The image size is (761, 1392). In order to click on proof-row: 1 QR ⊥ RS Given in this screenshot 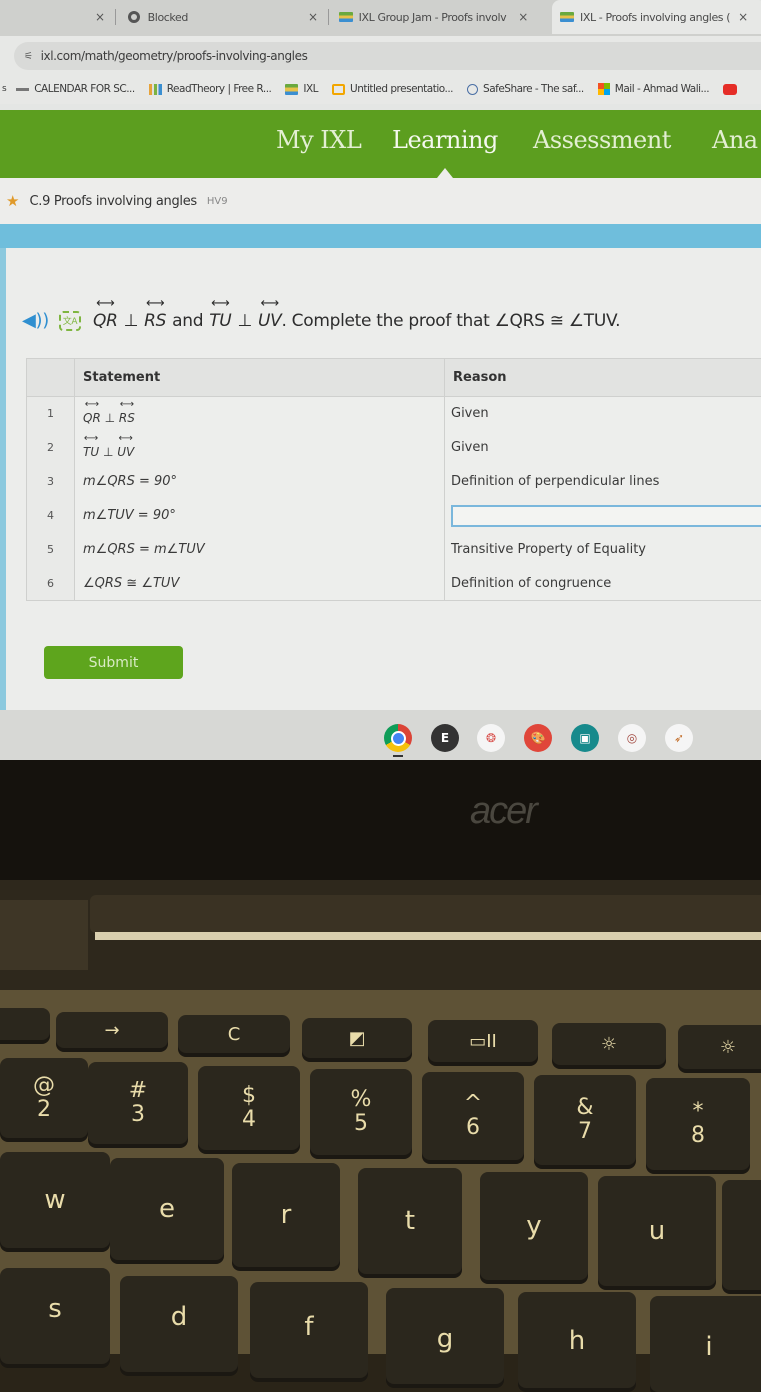, I will do `click(394, 414)`.